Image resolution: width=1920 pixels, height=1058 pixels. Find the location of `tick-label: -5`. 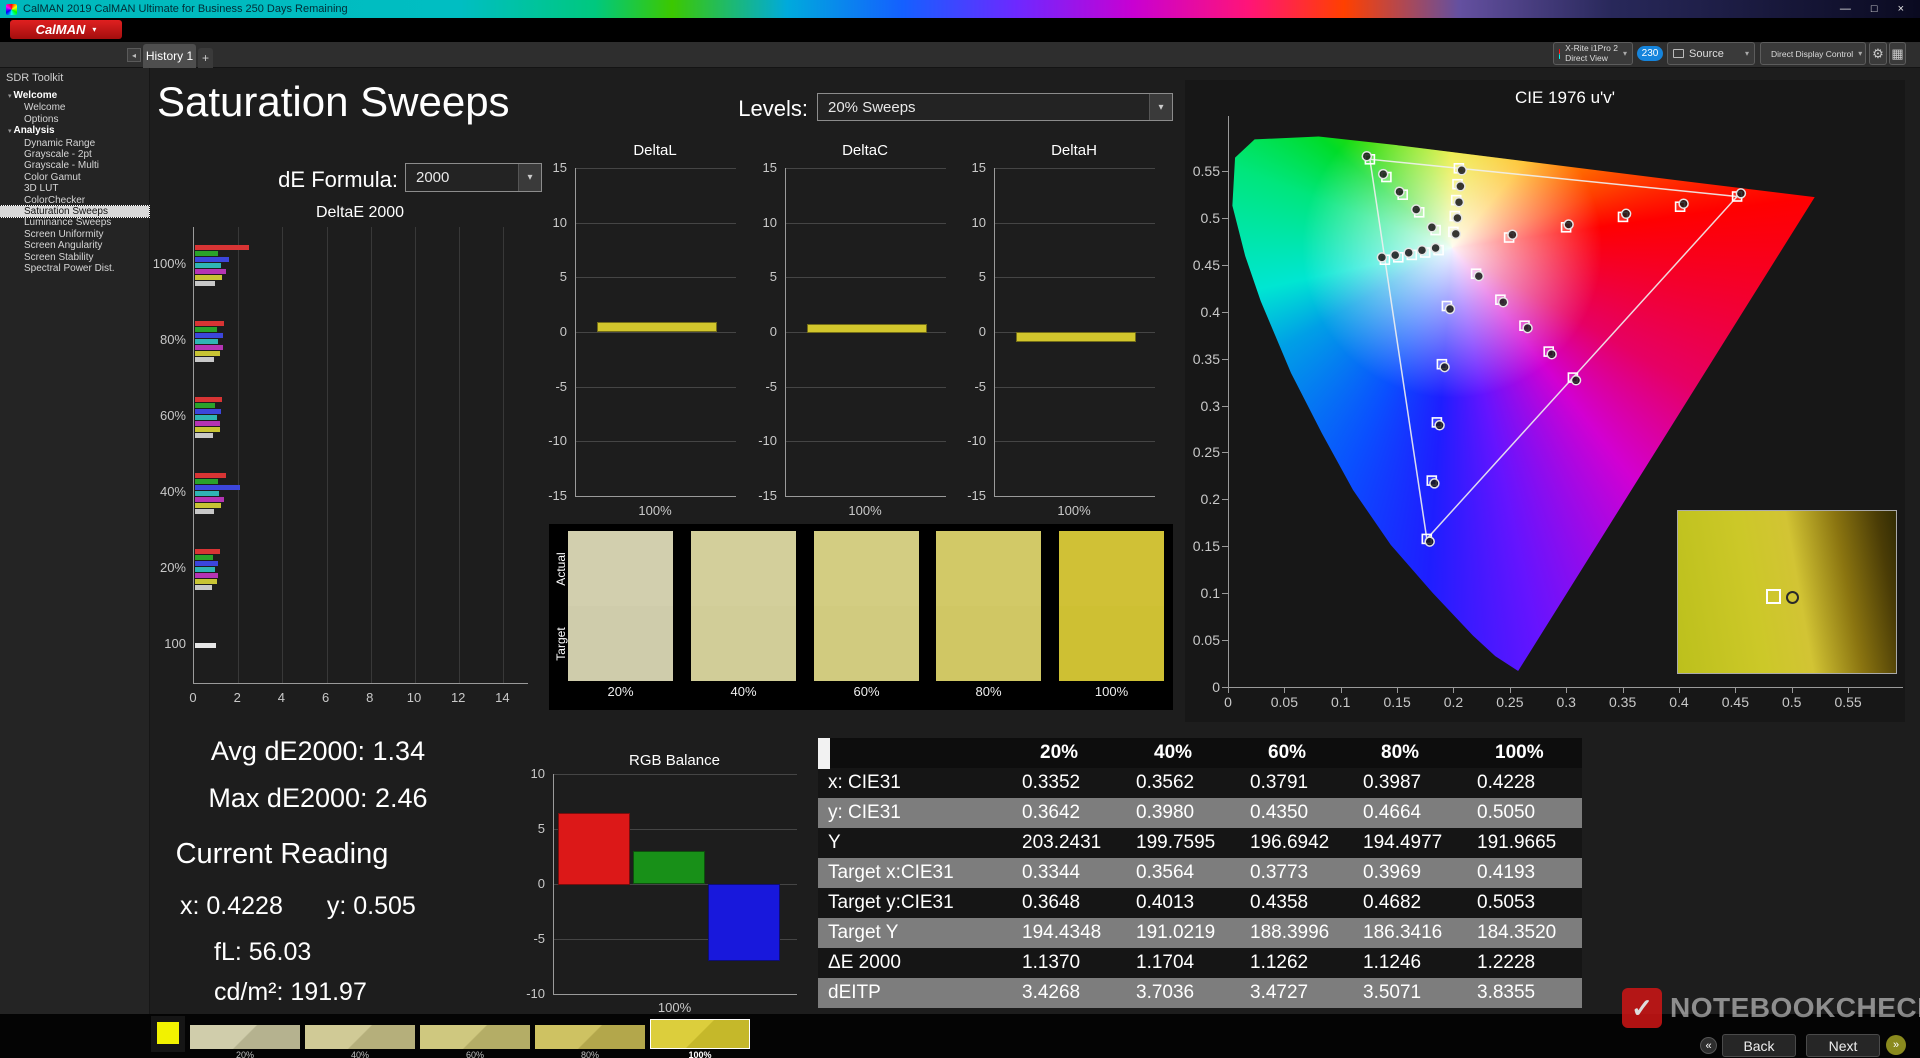

tick-label: -5 is located at coordinates (539, 938).